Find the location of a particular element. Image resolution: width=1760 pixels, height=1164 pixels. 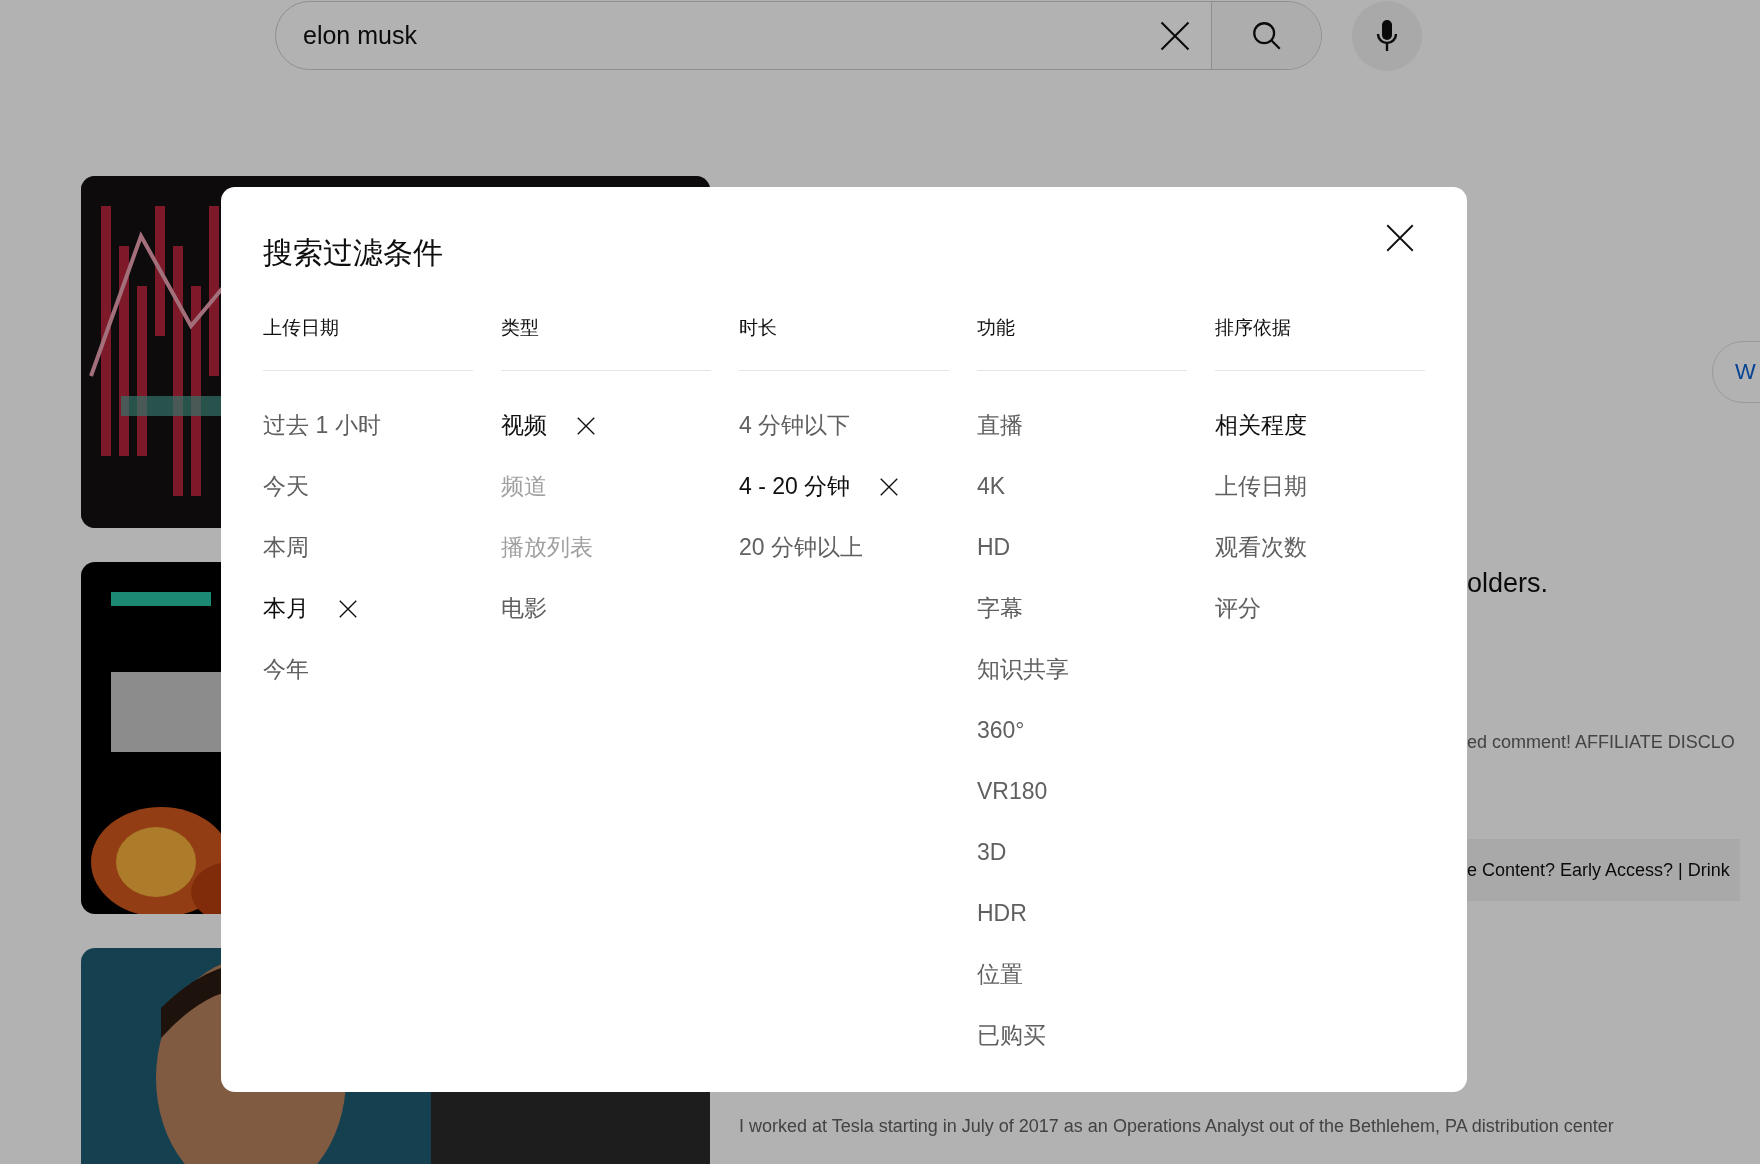

filter-option: 360° is located at coordinates (1001, 730).